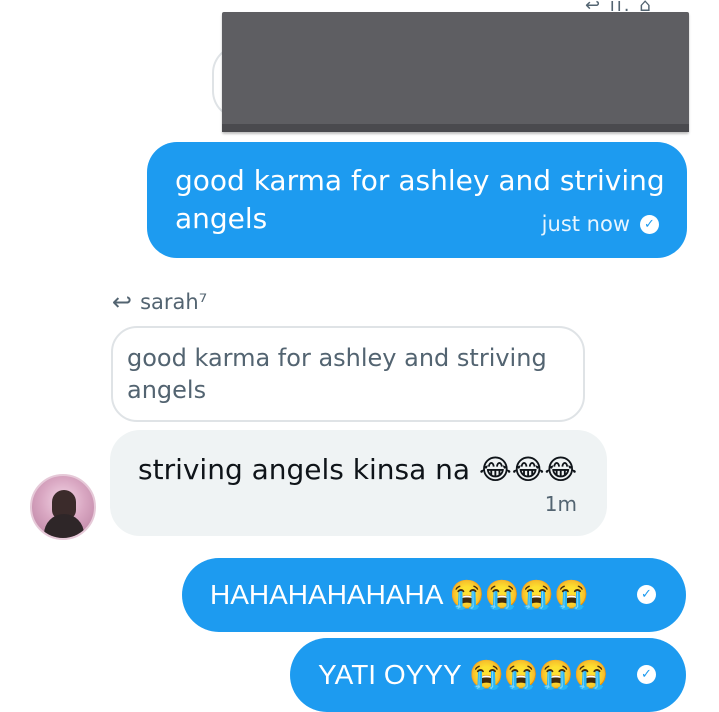  I want to click on message-text-content: striving angels kinsa na 😂😂😂, so click(358, 469).